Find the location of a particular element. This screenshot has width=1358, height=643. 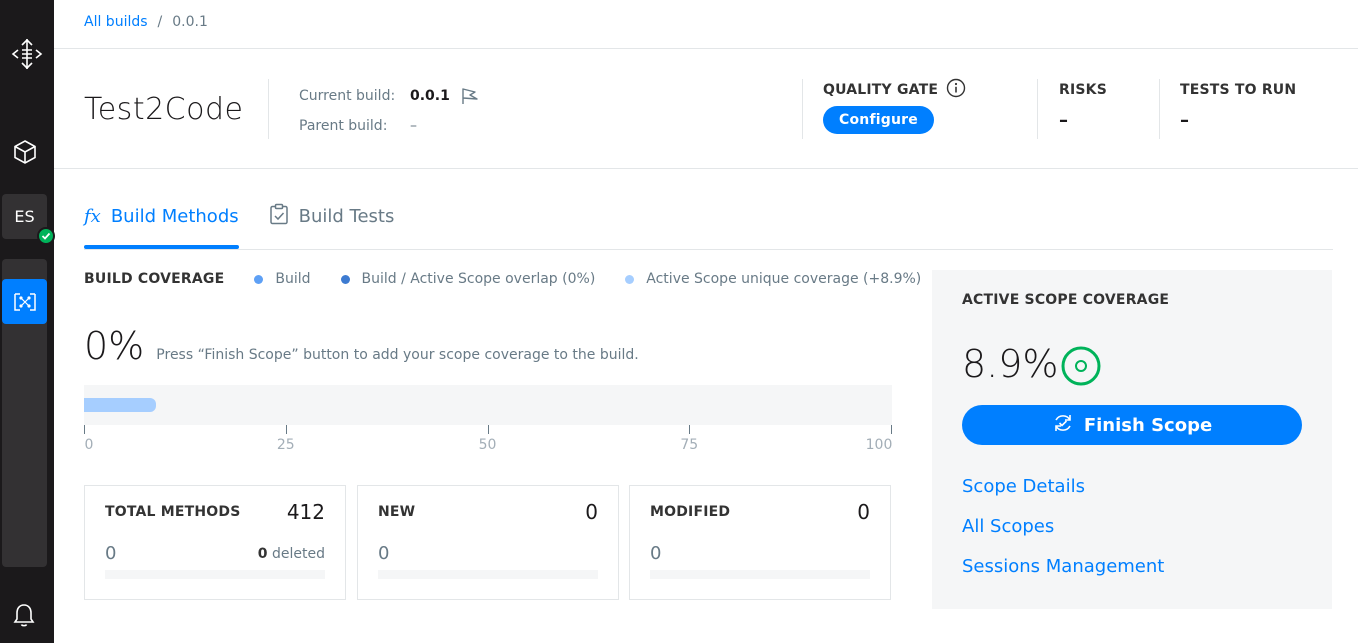

axis-tick-label: 0 is located at coordinates (89, 445).